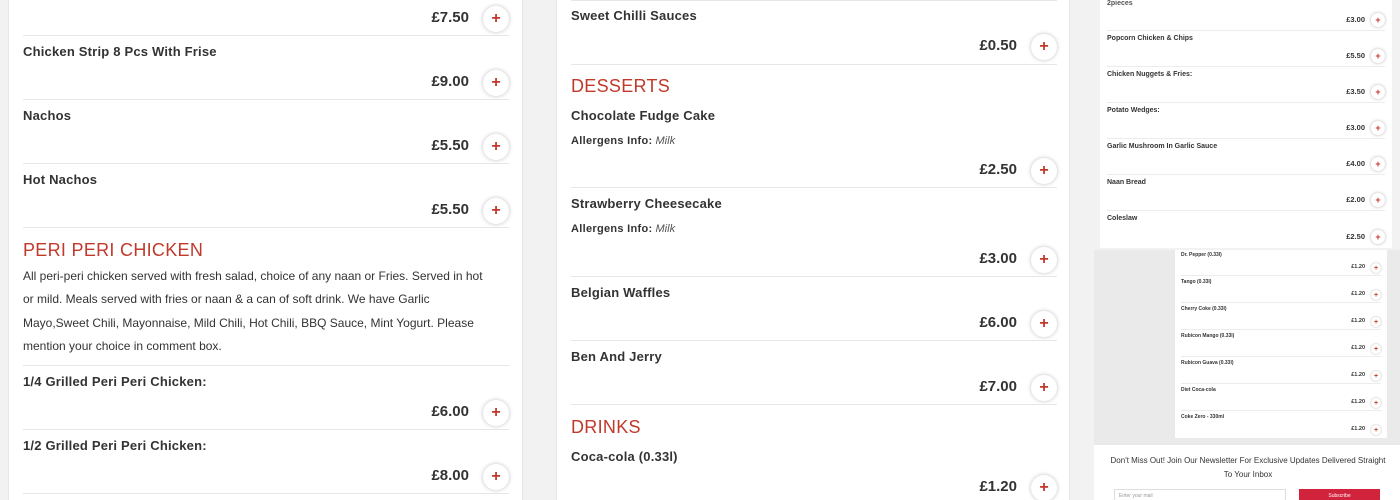  I want to click on subscribe-button: Subscribe, so click(1339, 494).